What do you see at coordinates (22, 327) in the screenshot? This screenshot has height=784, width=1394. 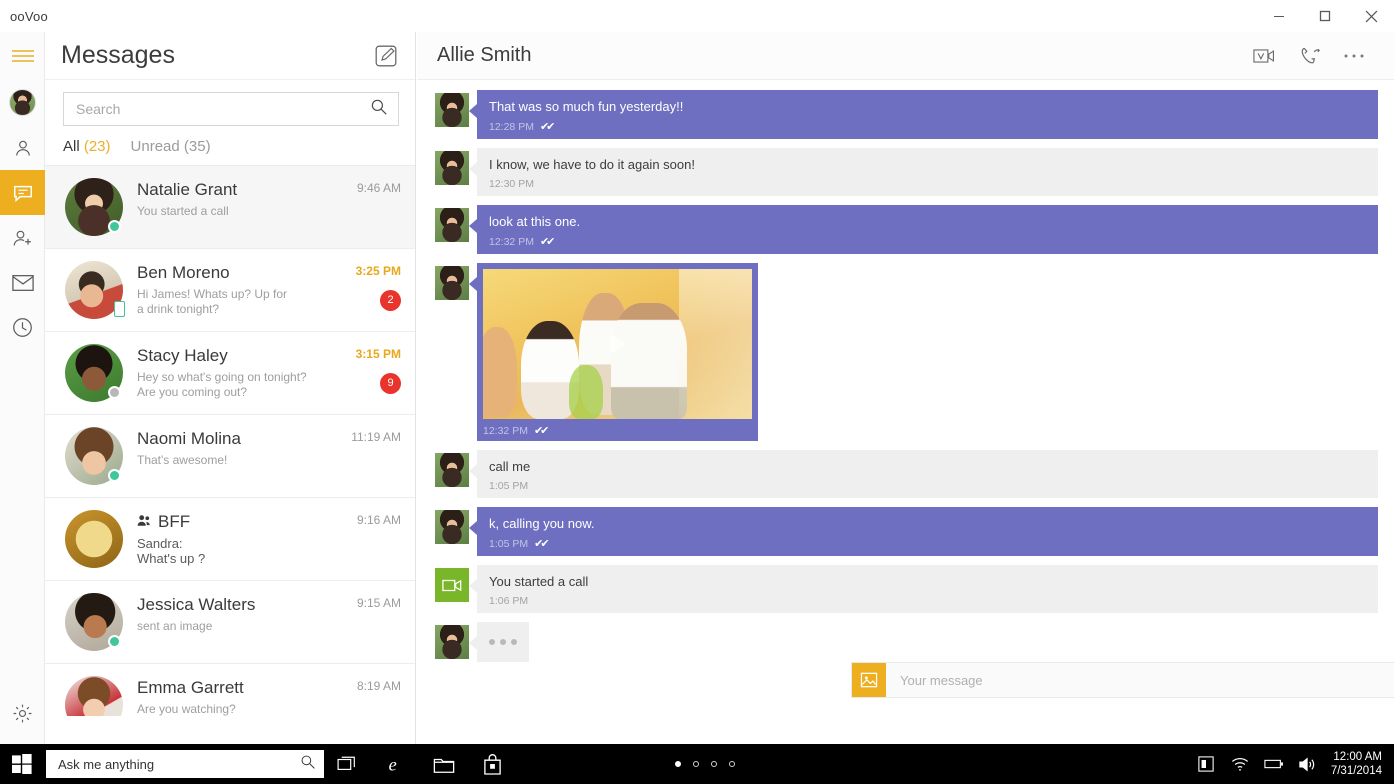 I see `history-icon` at bounding box center [22, 327].